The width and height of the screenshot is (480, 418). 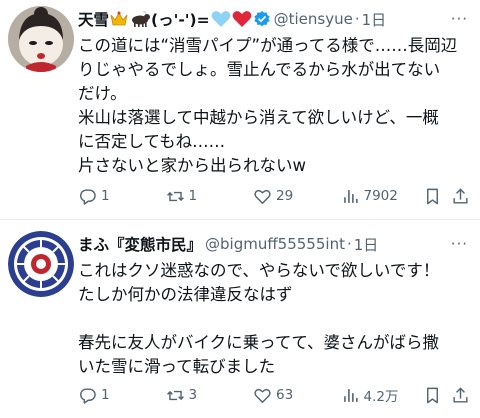 What do you see at coordinates (262, 19) in the screenshot?
I see `verified-badge-icon` at bounding box center [262, 19].